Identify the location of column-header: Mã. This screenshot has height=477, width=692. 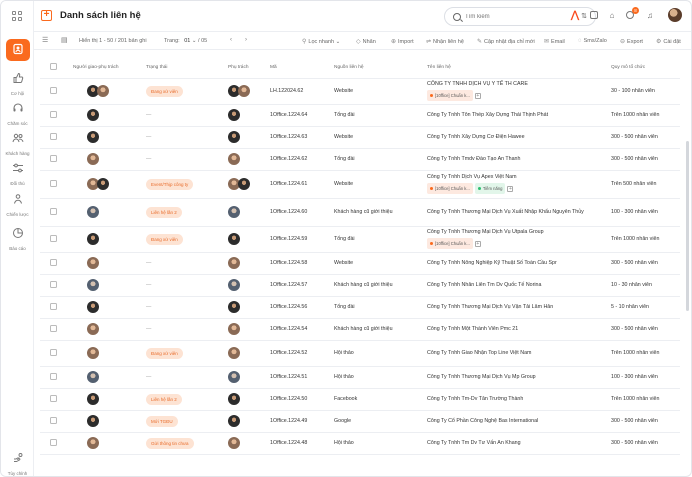
(299, 68).